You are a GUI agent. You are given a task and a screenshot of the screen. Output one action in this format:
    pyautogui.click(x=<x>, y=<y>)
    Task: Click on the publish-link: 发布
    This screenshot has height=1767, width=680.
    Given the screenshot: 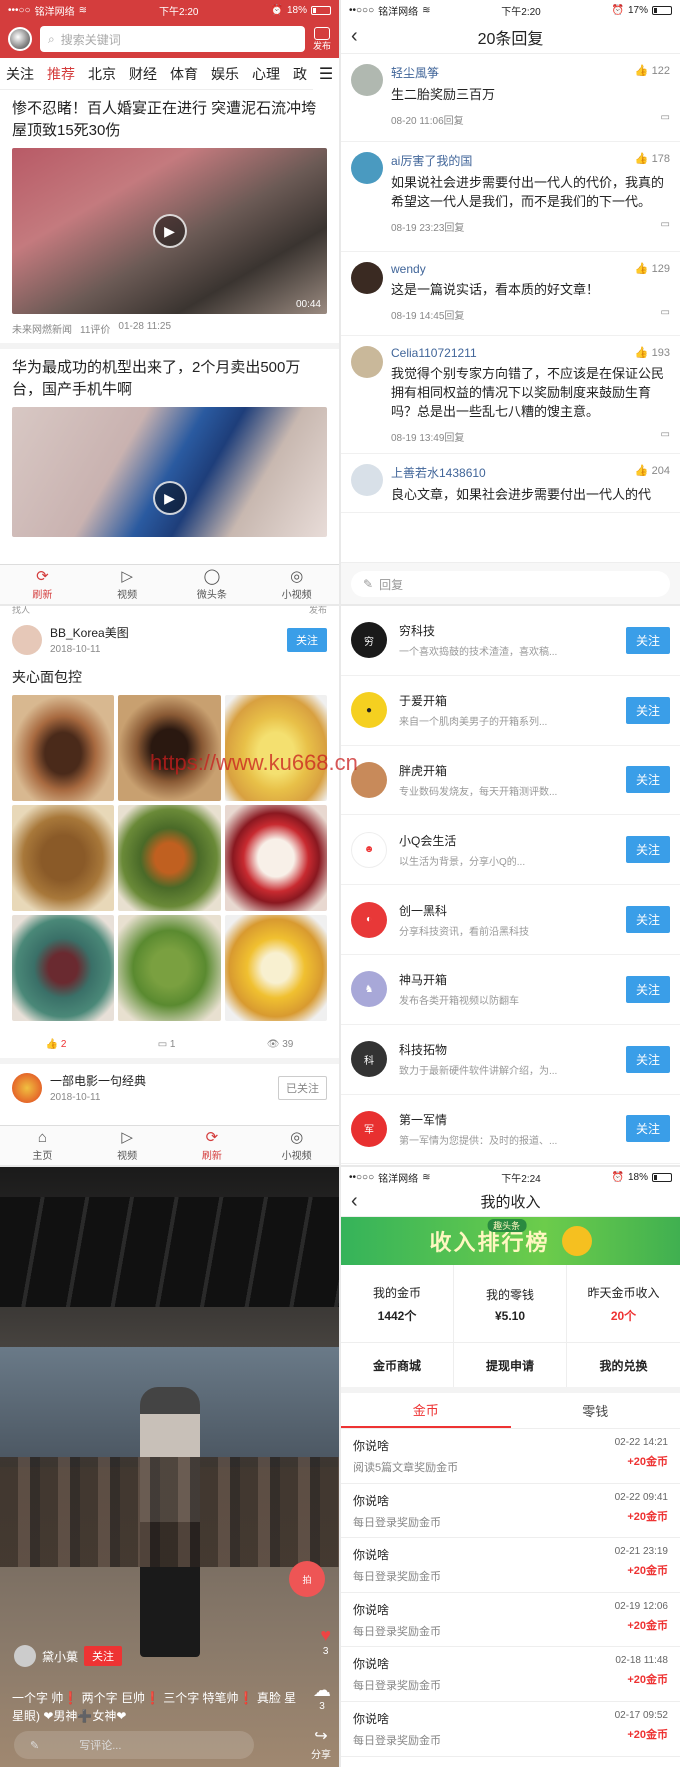 What is the action you would take?
    pyautogui.click(x=318, y=611)
    